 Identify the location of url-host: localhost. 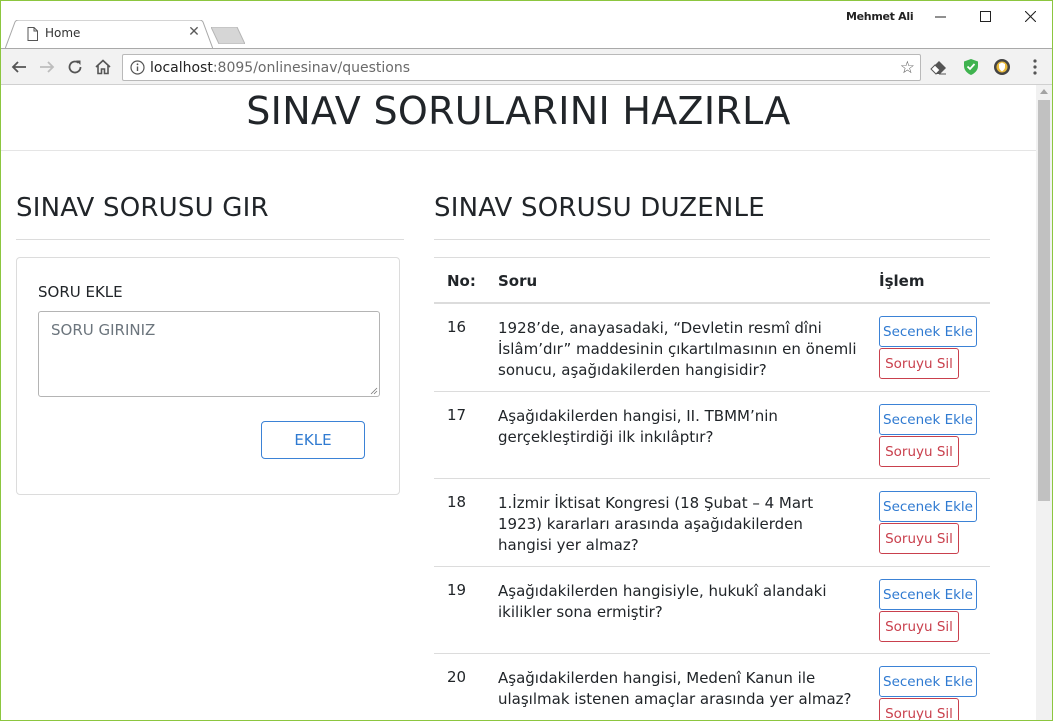
(181, 68).